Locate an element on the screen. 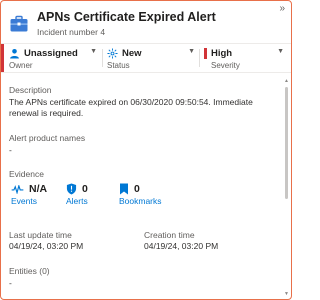 The image size is (320, 300). last-update-value: 04/19/24, 03:20 PM is located at coordinates (46, 246).